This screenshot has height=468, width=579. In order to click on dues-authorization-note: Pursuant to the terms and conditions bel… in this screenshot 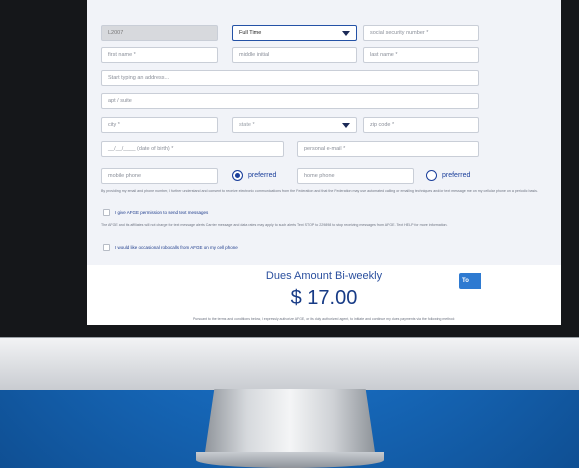, I will do `click(324, 319)`.